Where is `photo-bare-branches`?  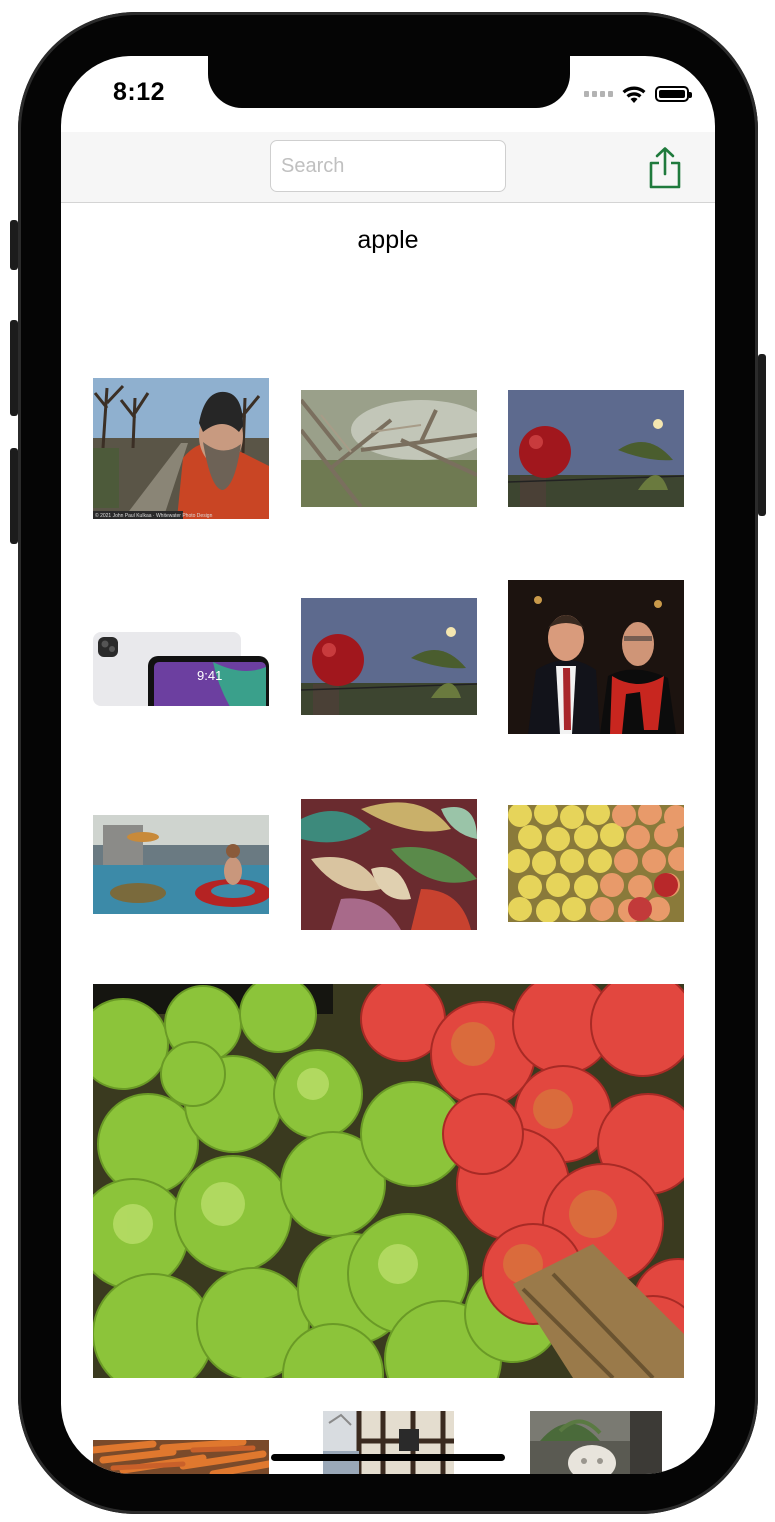 photo-bare-branches is located at coordinates (389, 448).